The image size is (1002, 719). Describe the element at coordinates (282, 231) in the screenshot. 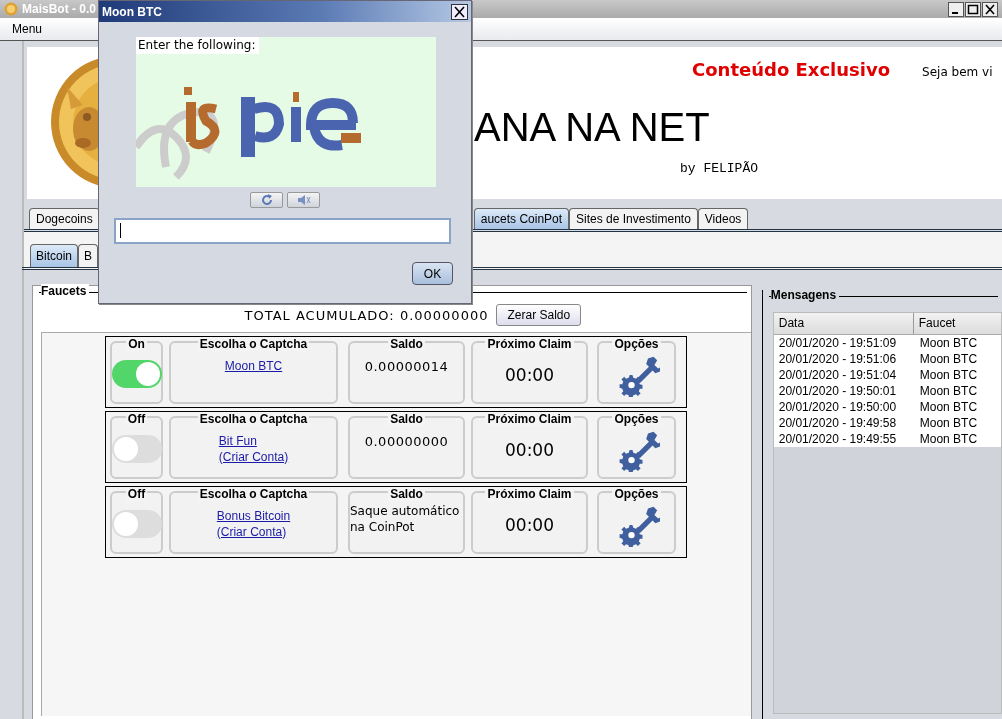

I see `input-field` at that location.